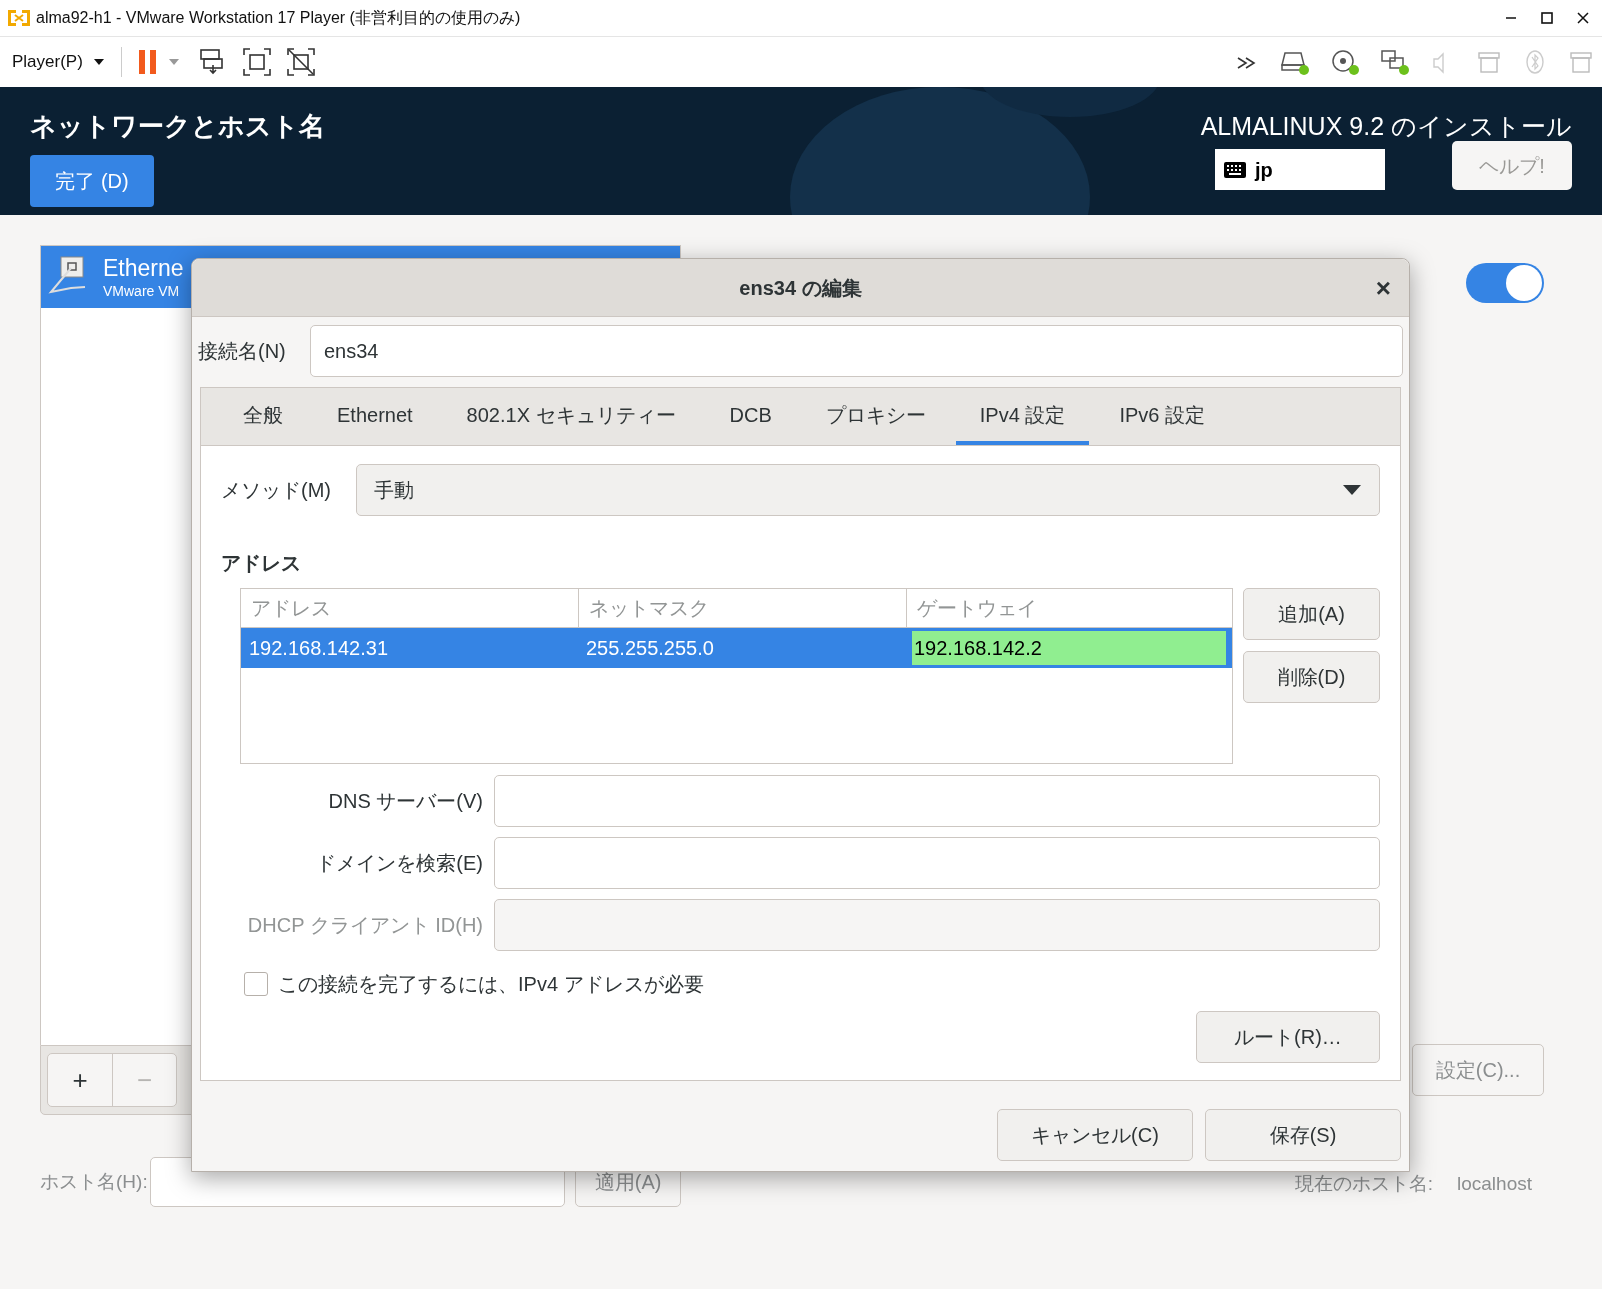  I want to click on method-dropdown: 手動, so click(868, 490).